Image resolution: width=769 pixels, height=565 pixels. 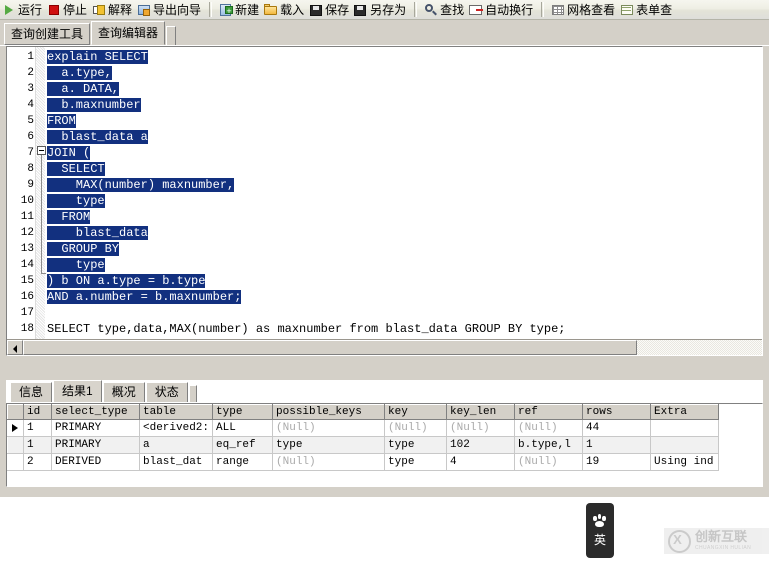 What do you see at coordinates (481, 445) in the screenshot?
I see `cell-key_len: 102` at bounding box center [481, 445].